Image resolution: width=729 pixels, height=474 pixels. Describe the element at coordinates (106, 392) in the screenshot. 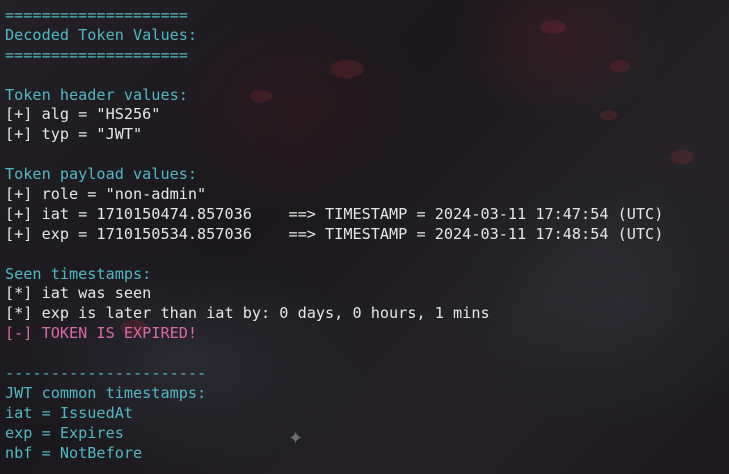

I see `terminal-line: JWT common timestamps:` at that location.